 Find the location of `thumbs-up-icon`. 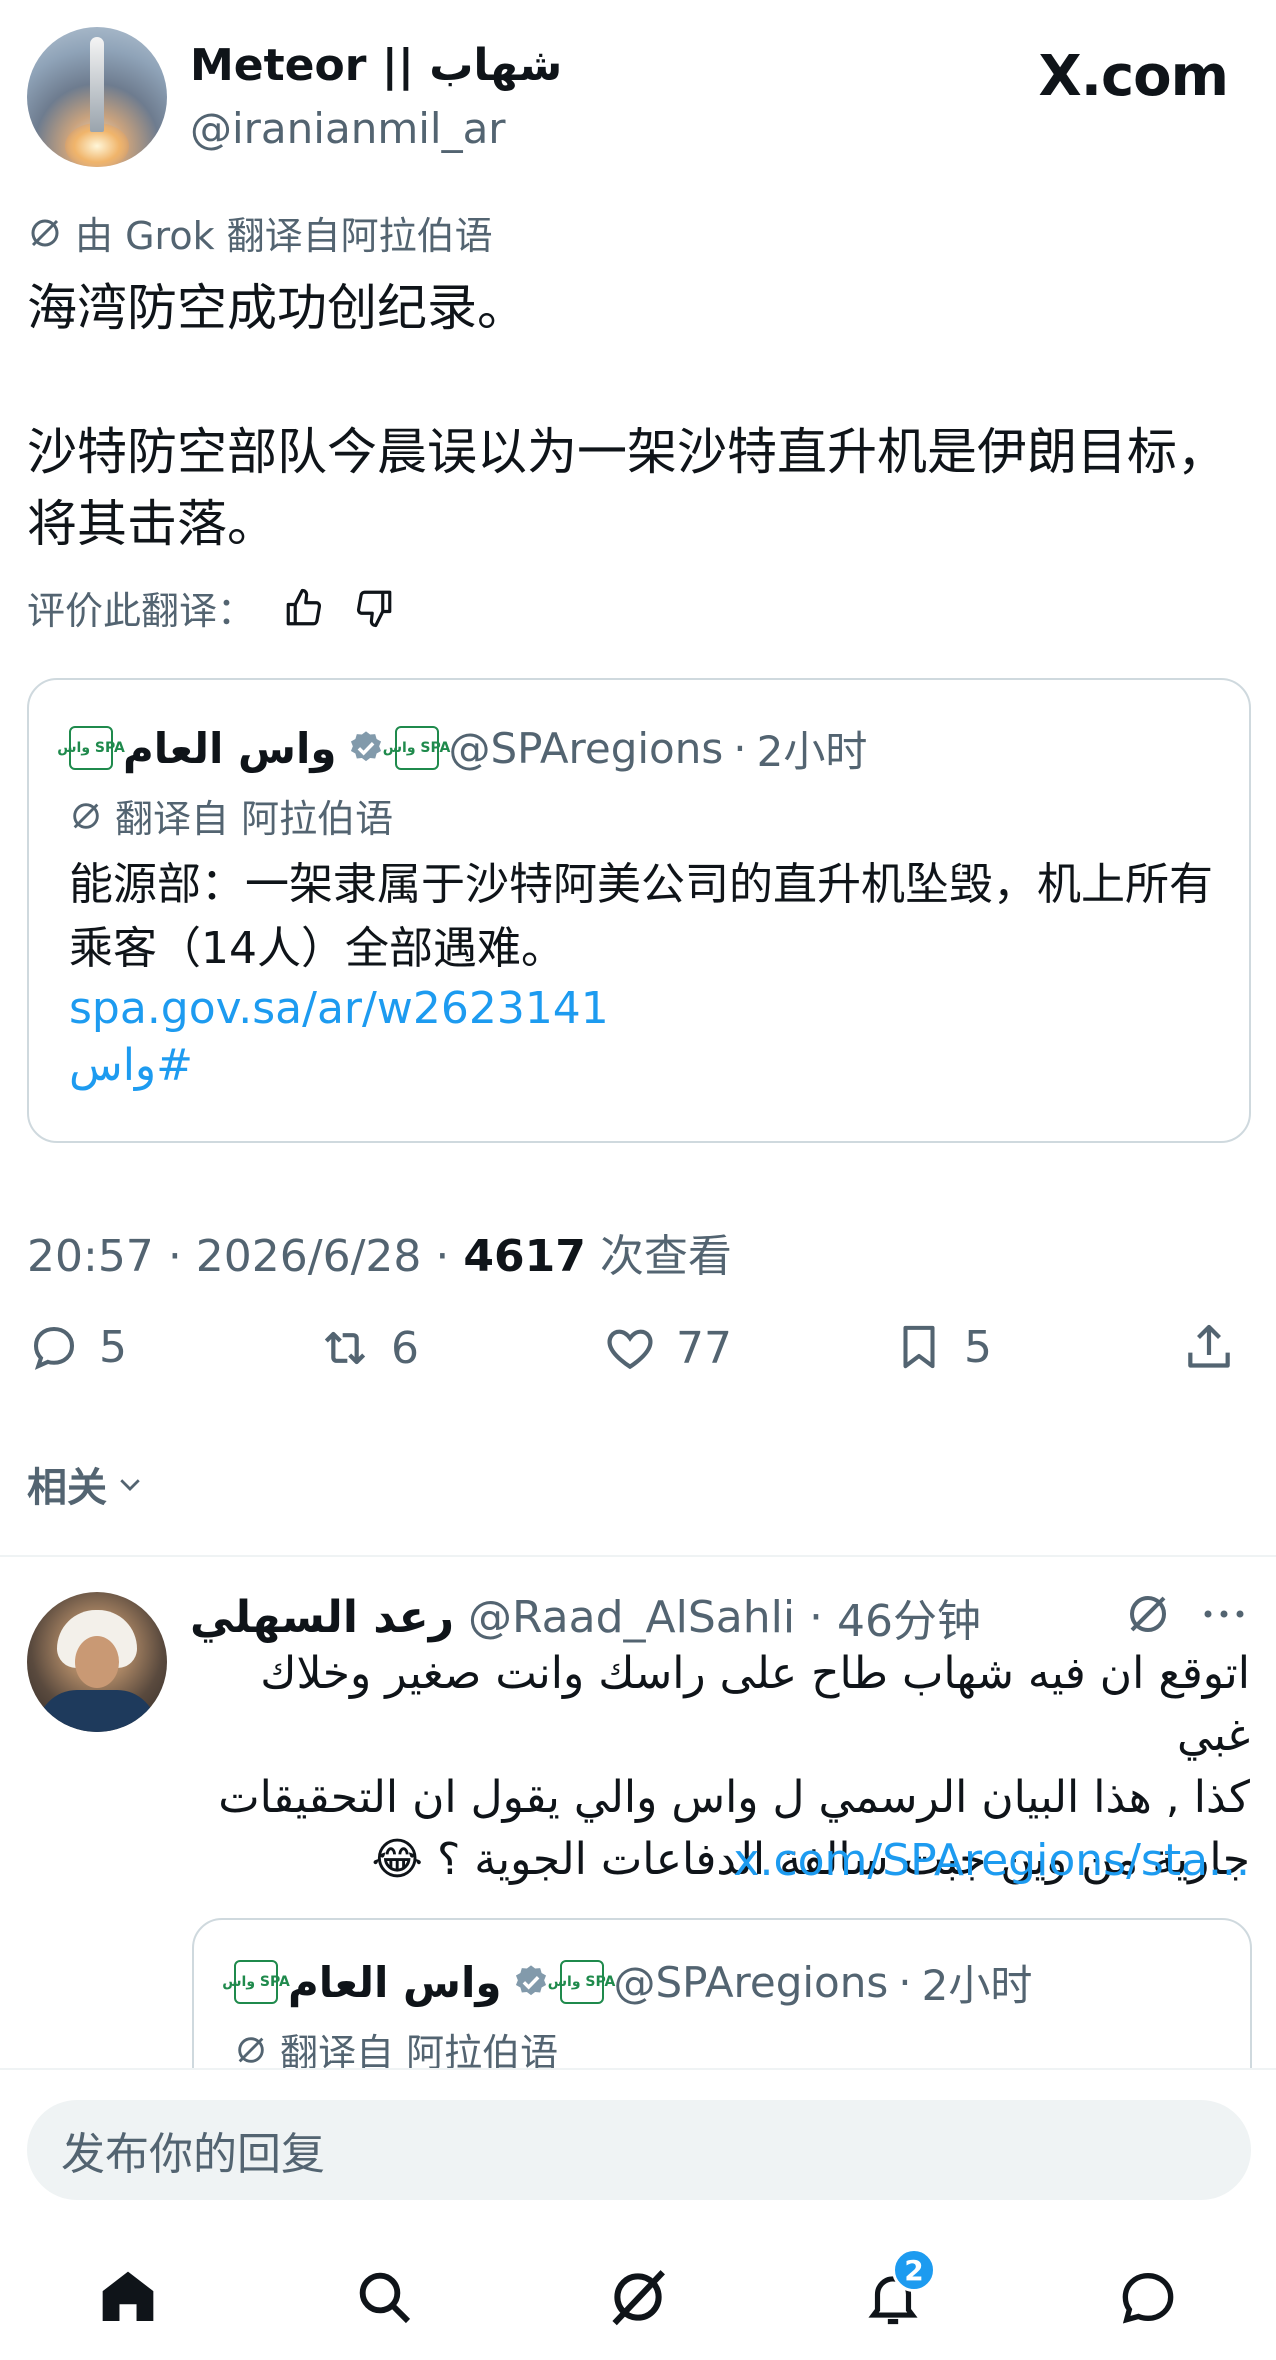

thumbs-up-icon is located at coordinates (304, 608).